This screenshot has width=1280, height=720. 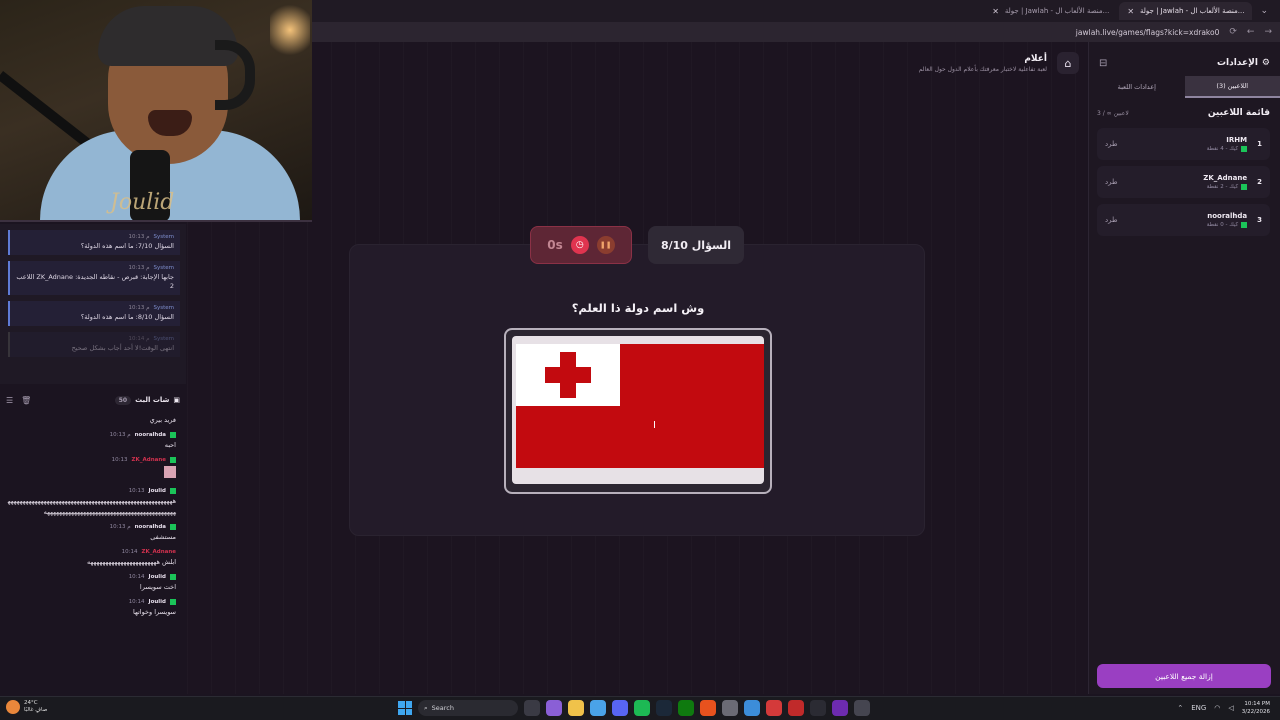 What do you see at coordinates (1259, 144) in the screenshot?
I see `player-rank: 1` at bounding box center [1259, 144].